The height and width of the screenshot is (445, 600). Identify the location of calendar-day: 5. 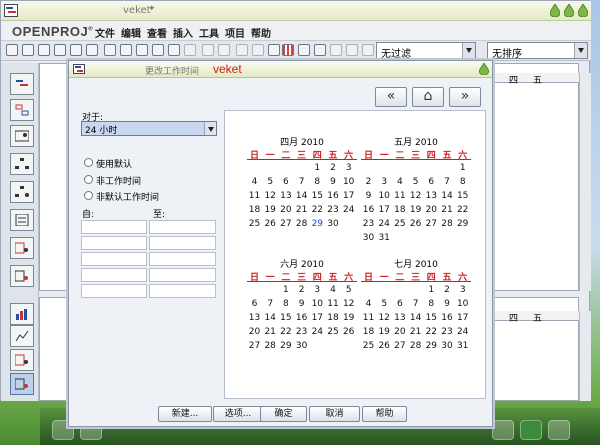
(270, 182).